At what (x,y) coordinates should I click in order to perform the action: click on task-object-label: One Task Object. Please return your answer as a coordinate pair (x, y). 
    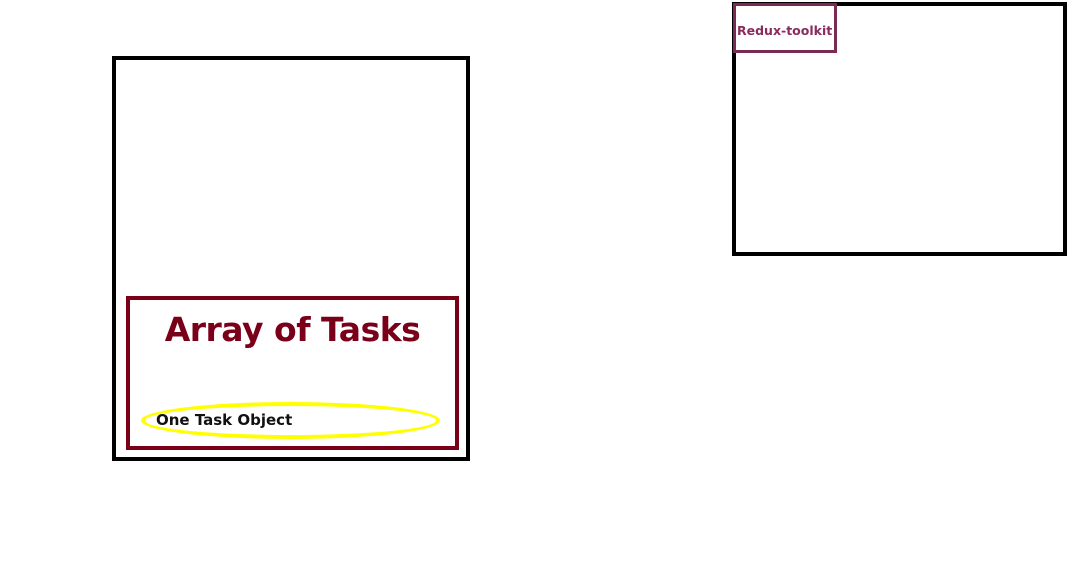
    Looking at the image, I should click on (224, 420).